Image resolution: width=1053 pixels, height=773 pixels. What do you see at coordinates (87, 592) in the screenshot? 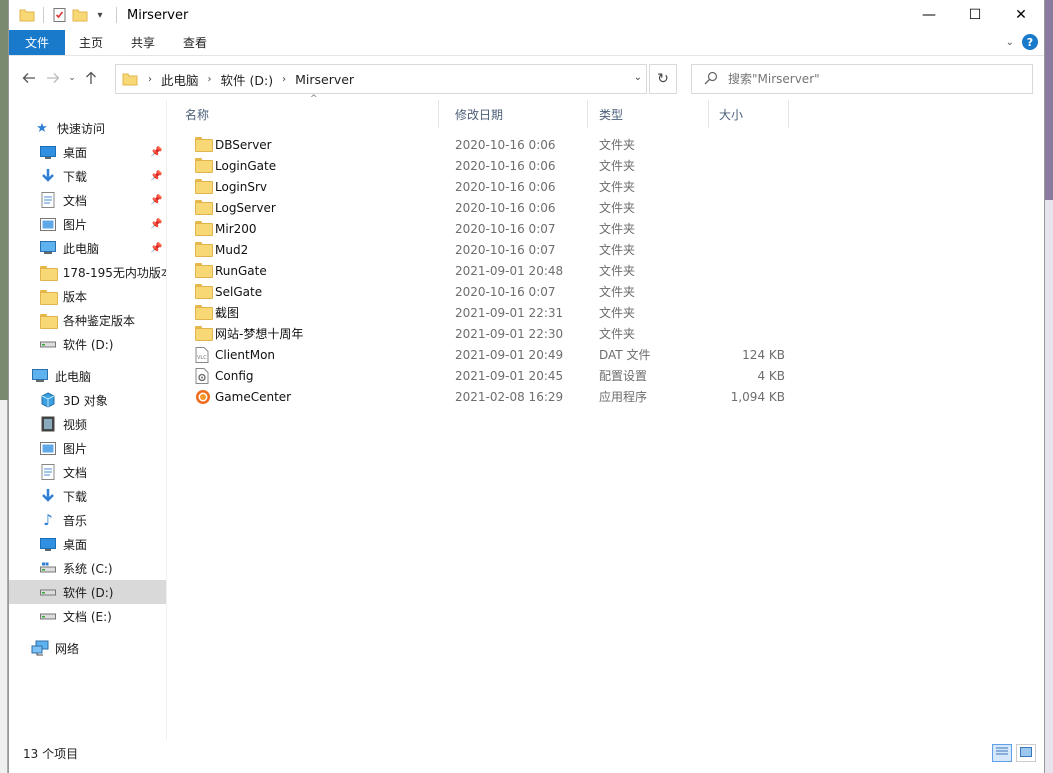
I see `nav-item-drive-d: 软件 (D:)` at bounding box center [87, 592].